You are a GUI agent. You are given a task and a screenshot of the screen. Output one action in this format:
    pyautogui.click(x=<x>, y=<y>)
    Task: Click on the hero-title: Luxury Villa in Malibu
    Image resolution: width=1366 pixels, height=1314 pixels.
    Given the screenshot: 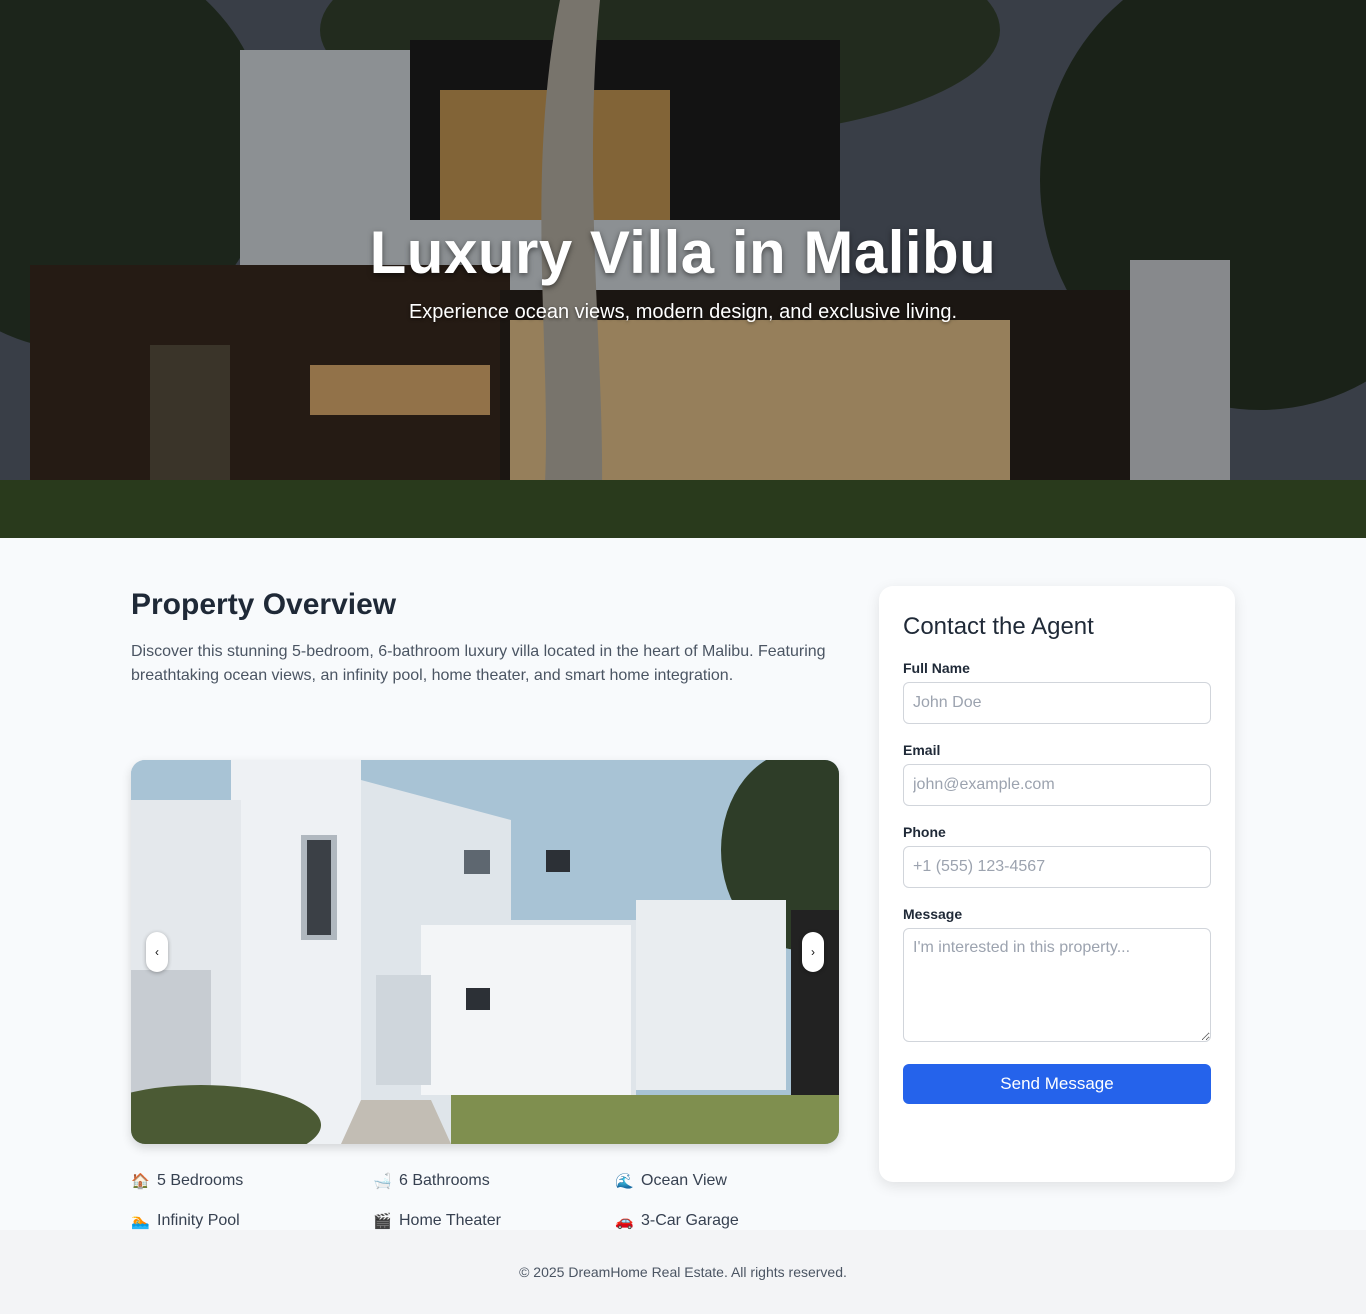 What is the action you would take?
    pyautogui.click(x=683, y=252)
    